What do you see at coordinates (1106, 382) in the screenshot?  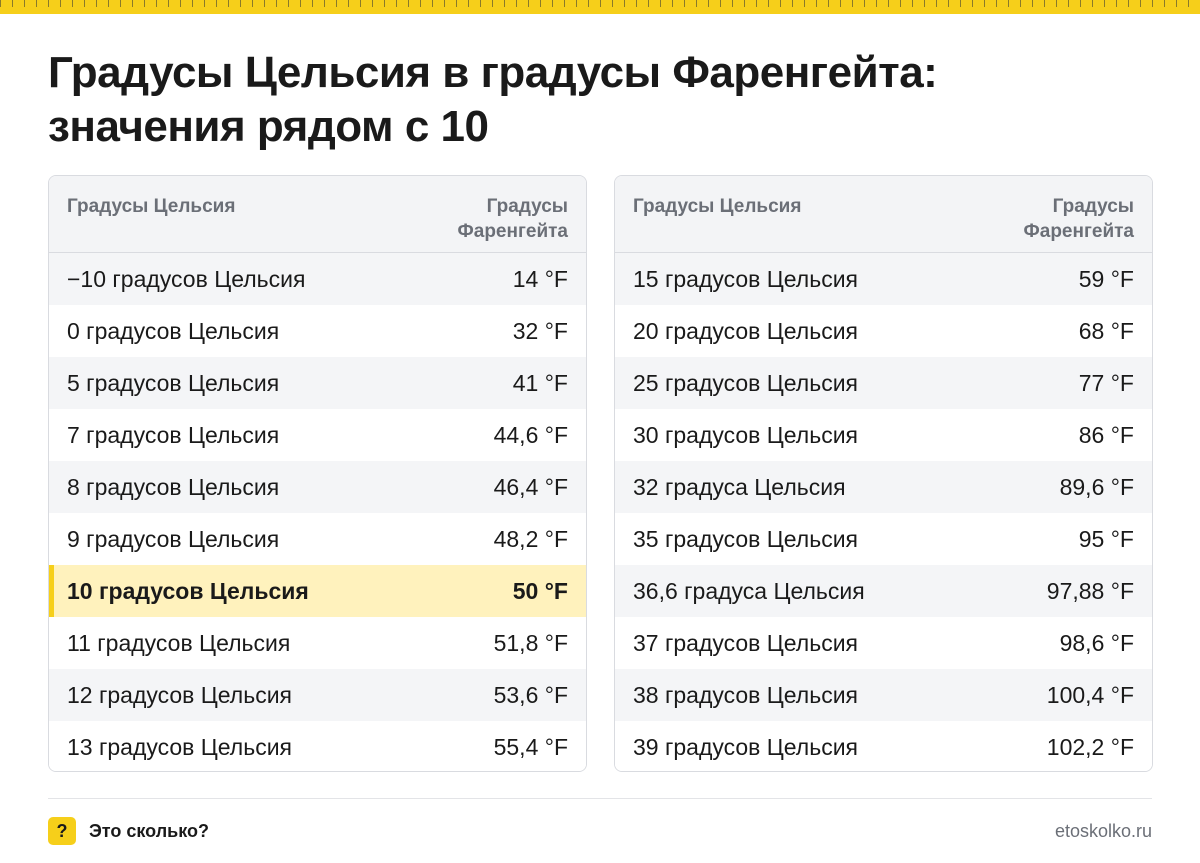 I see `fahrenheit-cell: 77 °F` at bounding box center [1106, 382].